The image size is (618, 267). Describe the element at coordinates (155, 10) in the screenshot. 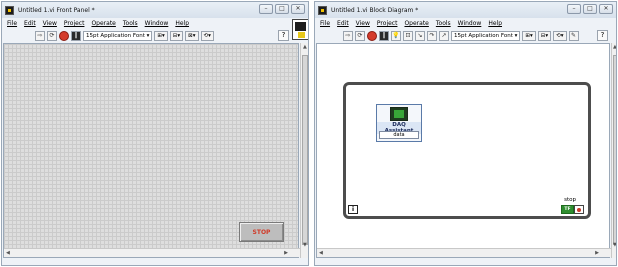

I see `front-panel-titlebar: Untitled 1.vi Front Panel * – □ ✕` at that location.